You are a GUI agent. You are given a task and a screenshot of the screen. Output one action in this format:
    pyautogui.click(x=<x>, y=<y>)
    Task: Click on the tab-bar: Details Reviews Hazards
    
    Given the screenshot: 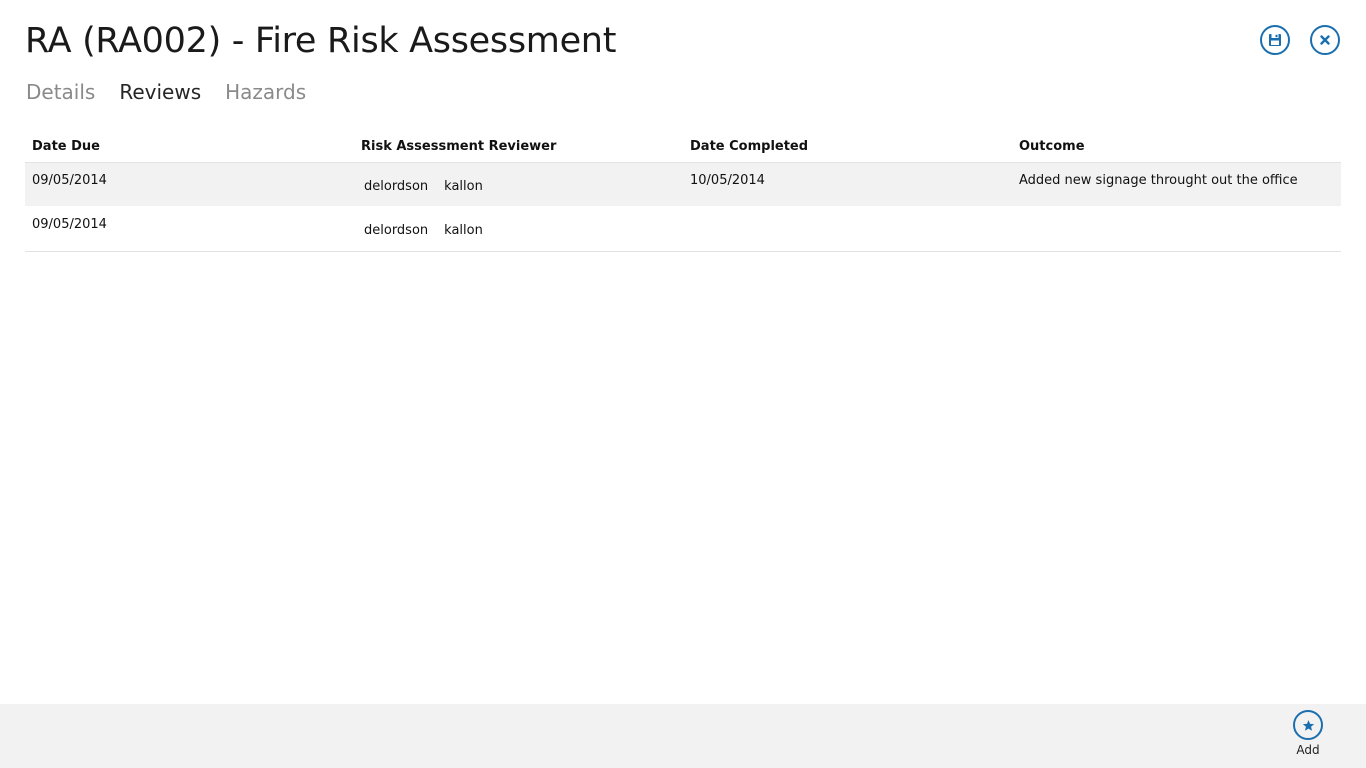 What is the action you would take?
    pyautogui.click(x=178, y=92)
    